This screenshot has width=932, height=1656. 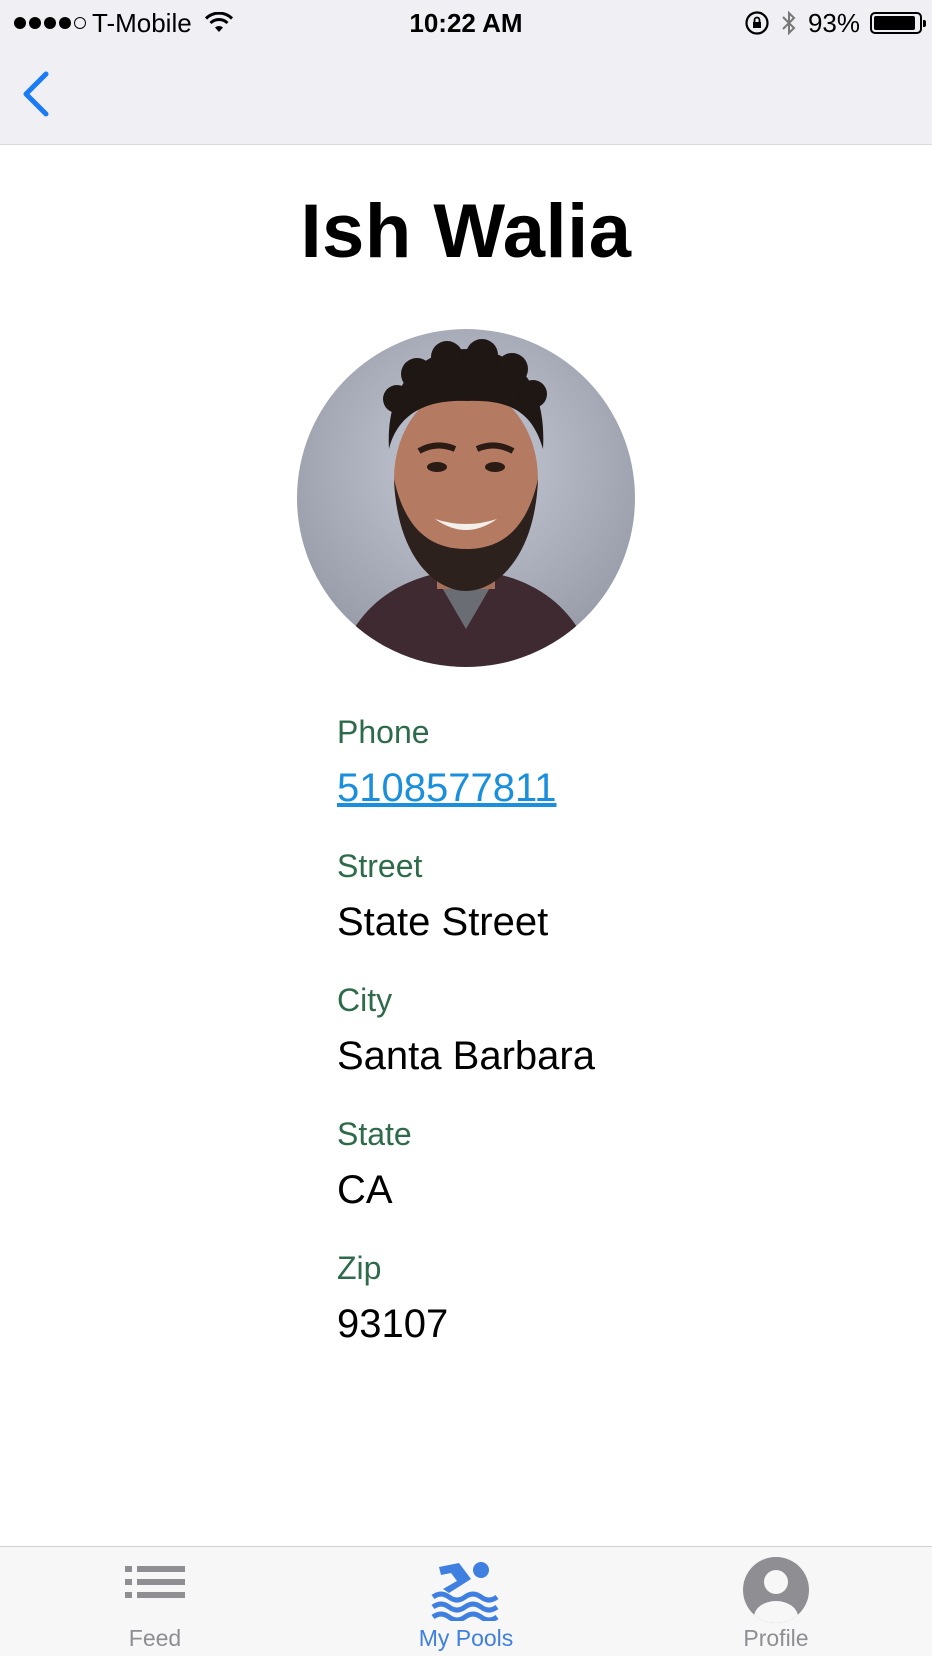 What do you see at coordinates (465, 1591) in the screenshot?
I see `swimmer-icon` at bounding box center [465, 1591].